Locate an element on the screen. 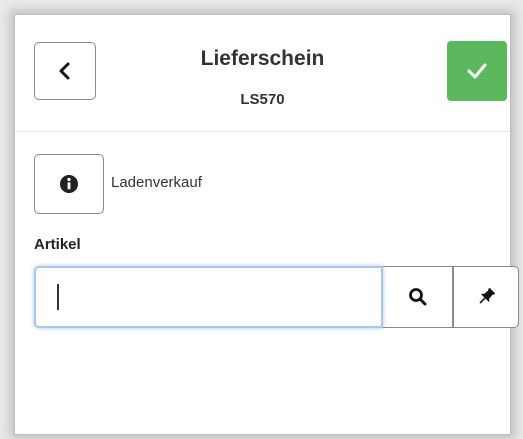 The image size is (523, 439). customer-name: Ladenverkauf is located at coordinates (156, 182).